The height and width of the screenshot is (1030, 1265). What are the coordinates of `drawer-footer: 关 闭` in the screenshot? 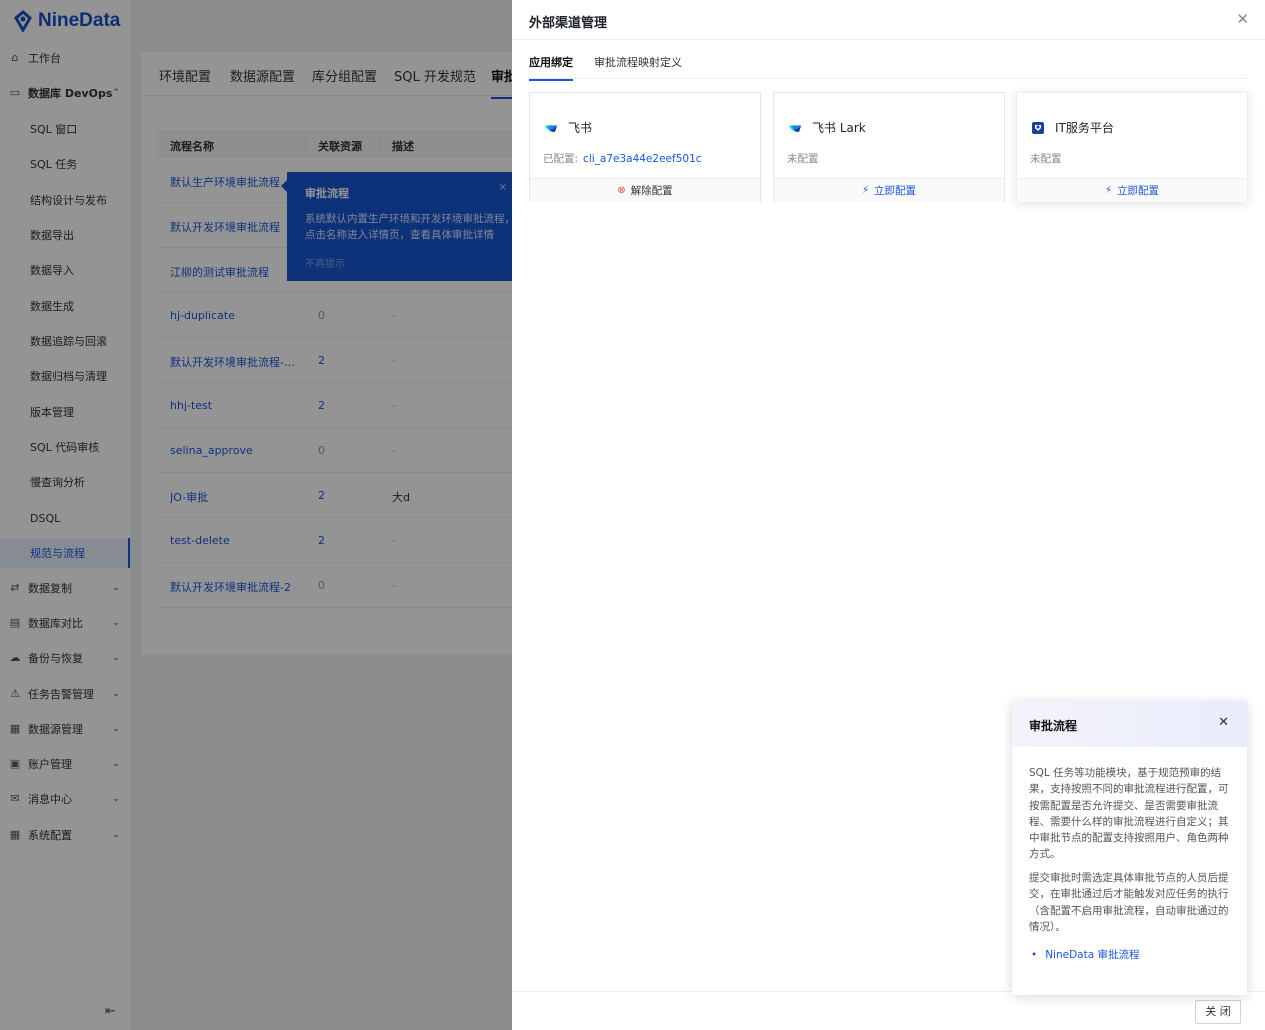 It's located at (888, 1010).